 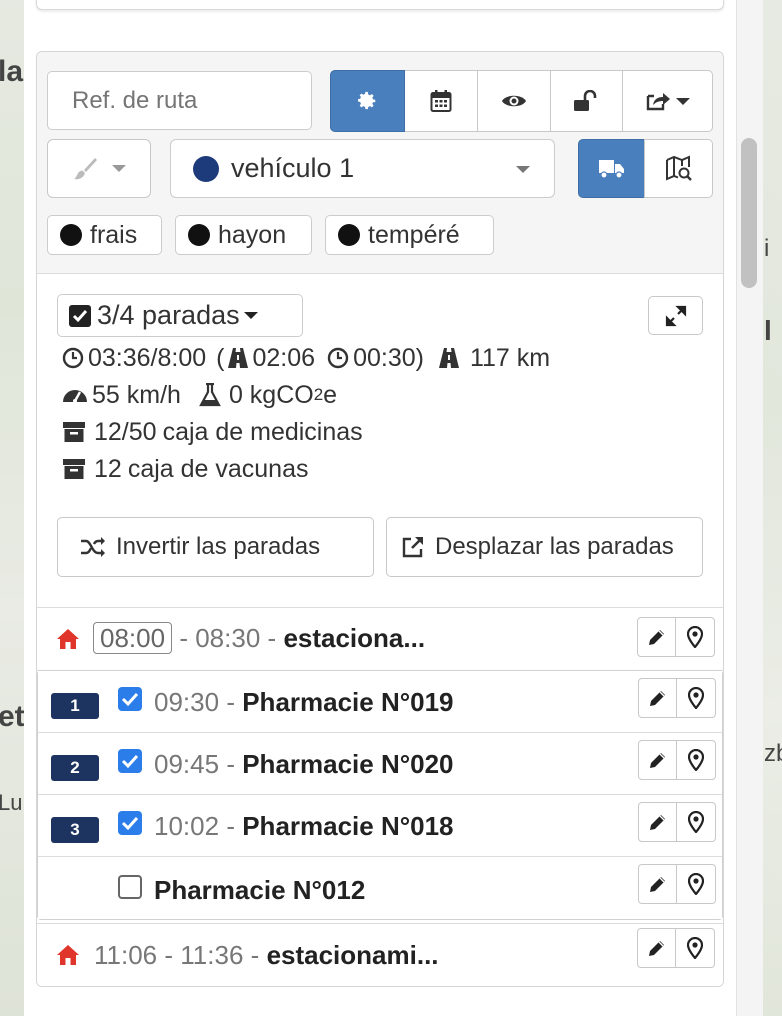 What do you see at coordinates (362, 168) in the screenshot?
I see `vehicle-select: vehículo 1` at bounding box center [362, 168].